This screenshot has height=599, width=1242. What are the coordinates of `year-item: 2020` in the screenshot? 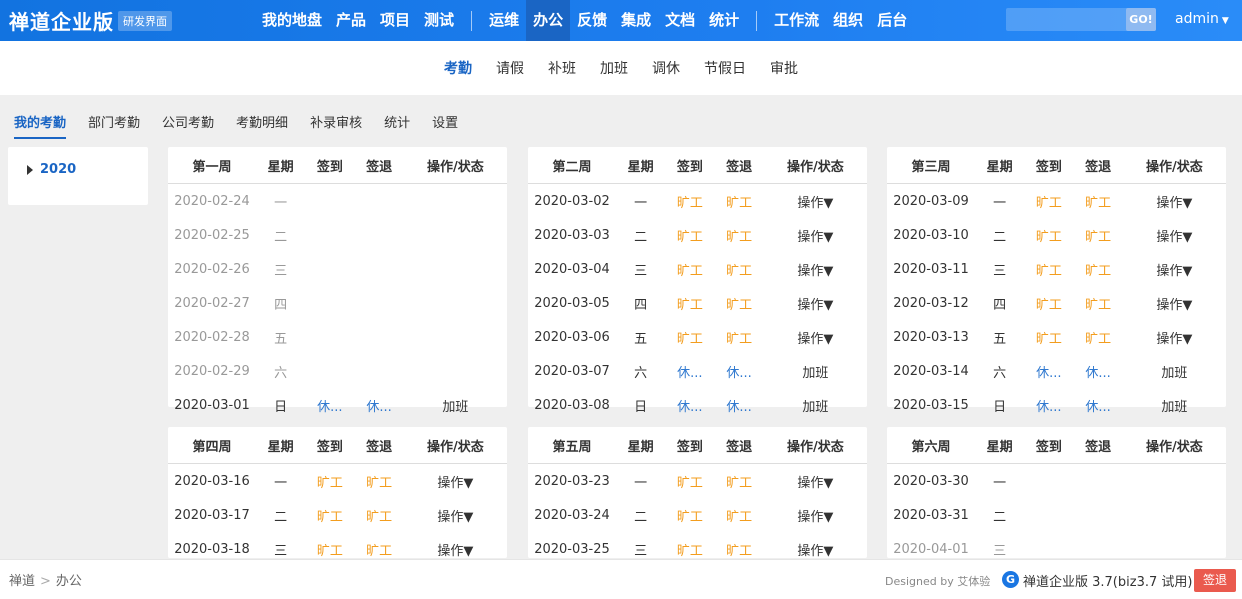 It's located at (58, 169).